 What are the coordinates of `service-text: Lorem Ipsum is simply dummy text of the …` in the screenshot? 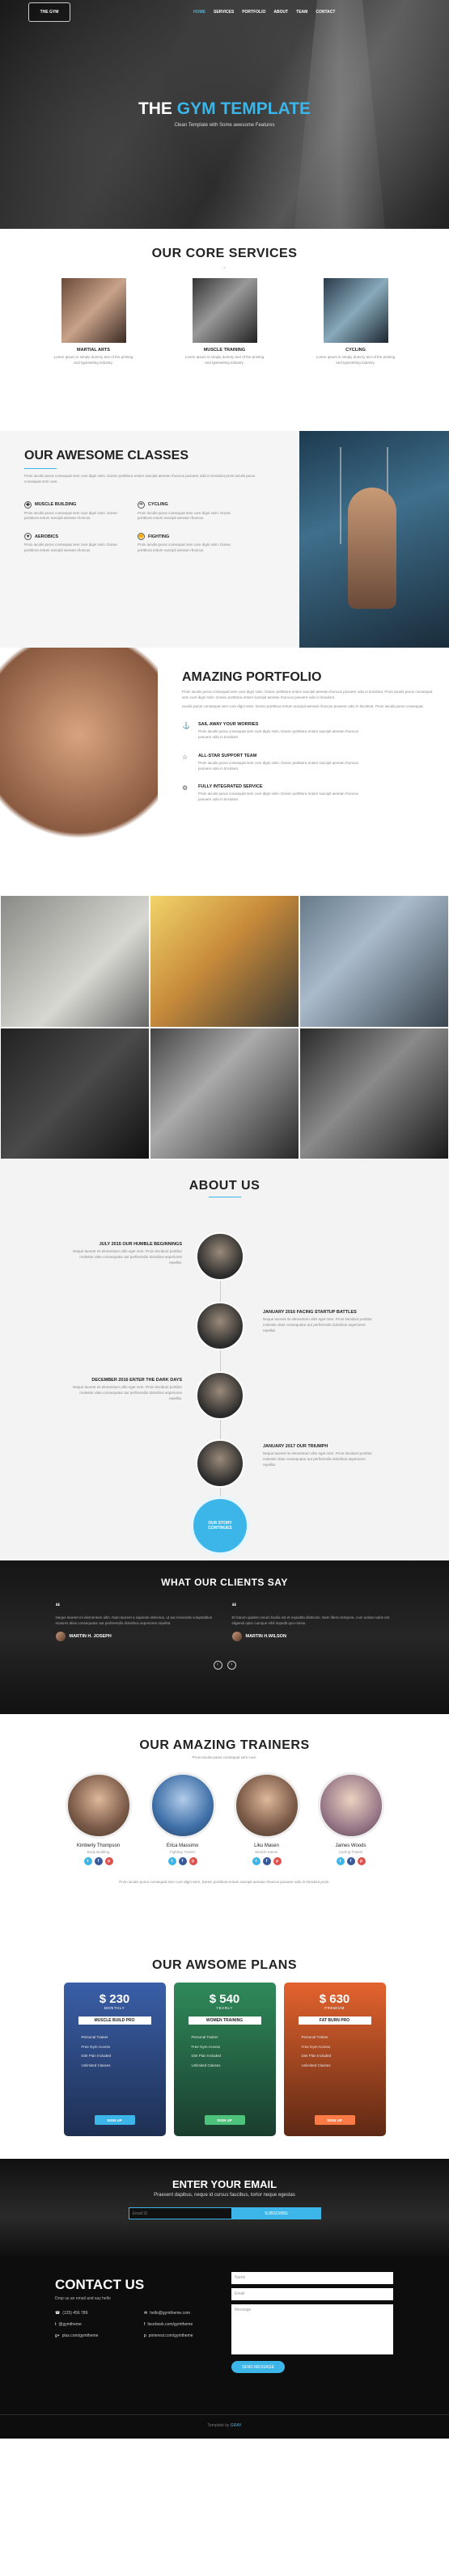 It's located at (93, 360).